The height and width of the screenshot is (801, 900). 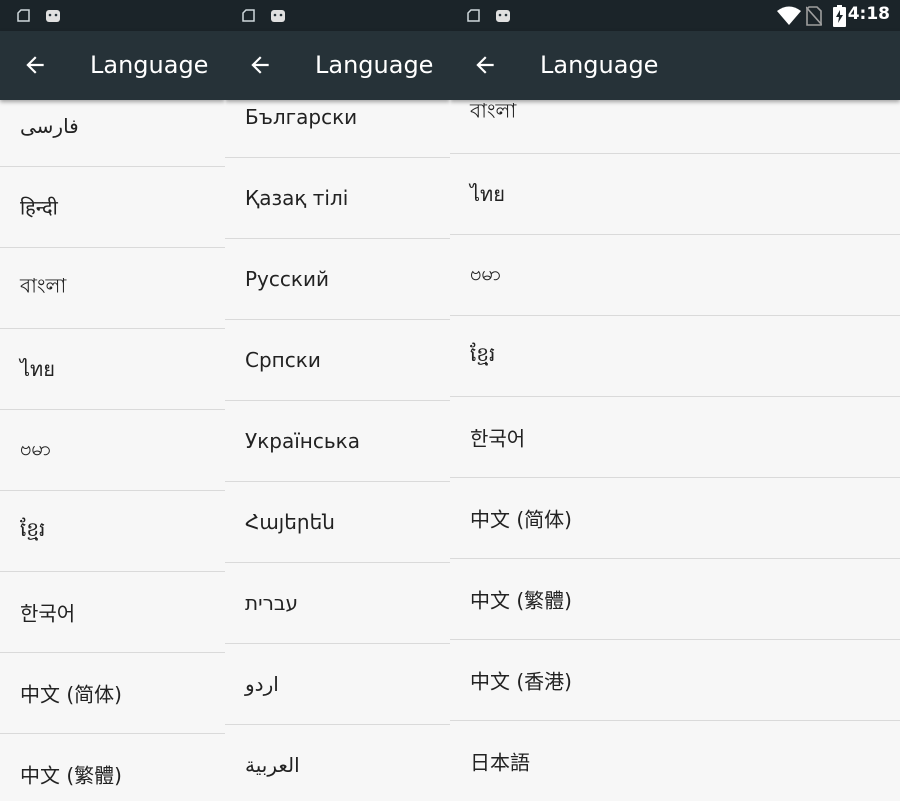 I want to click on battery-charging-icon, so click(x=839, y=16).